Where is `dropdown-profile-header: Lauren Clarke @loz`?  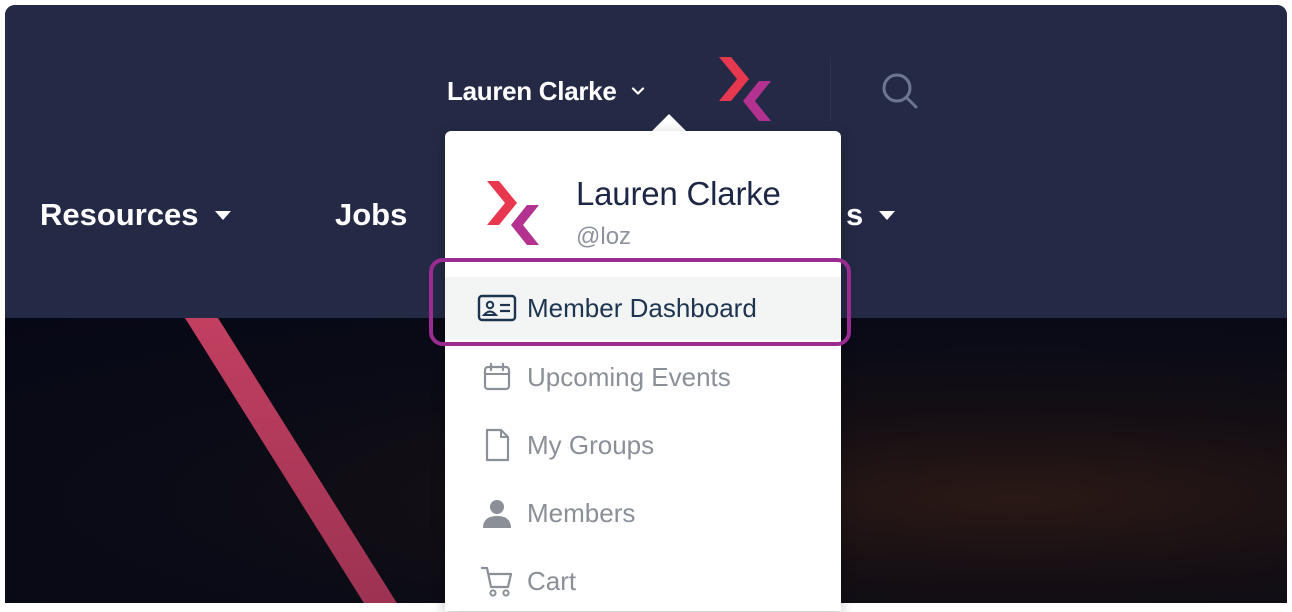
dropdown-profile-header: Lauren Clarke @loz is located at coordinates (643, 193).